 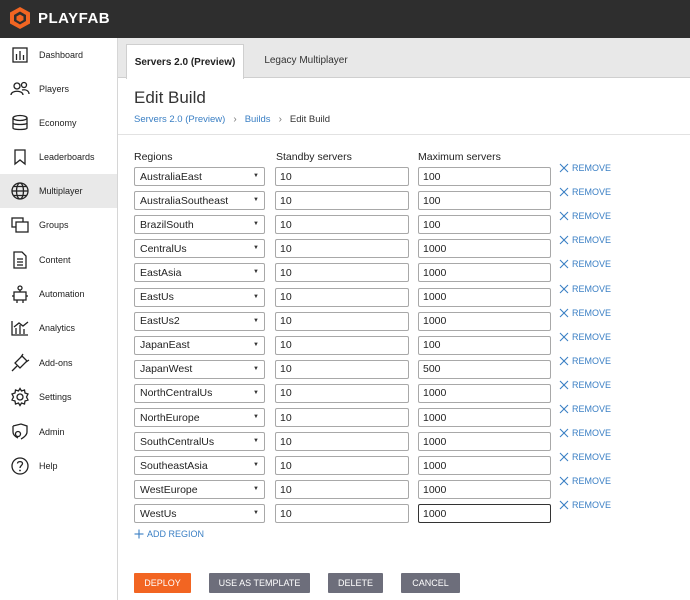 I want to click on breadcrumb-link-builds: Builds, so click(x=258, y=119).